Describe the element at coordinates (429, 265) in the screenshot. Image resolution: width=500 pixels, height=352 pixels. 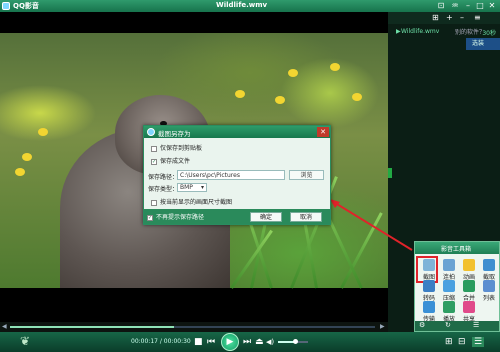
I see `screenshot-icon` at that location.